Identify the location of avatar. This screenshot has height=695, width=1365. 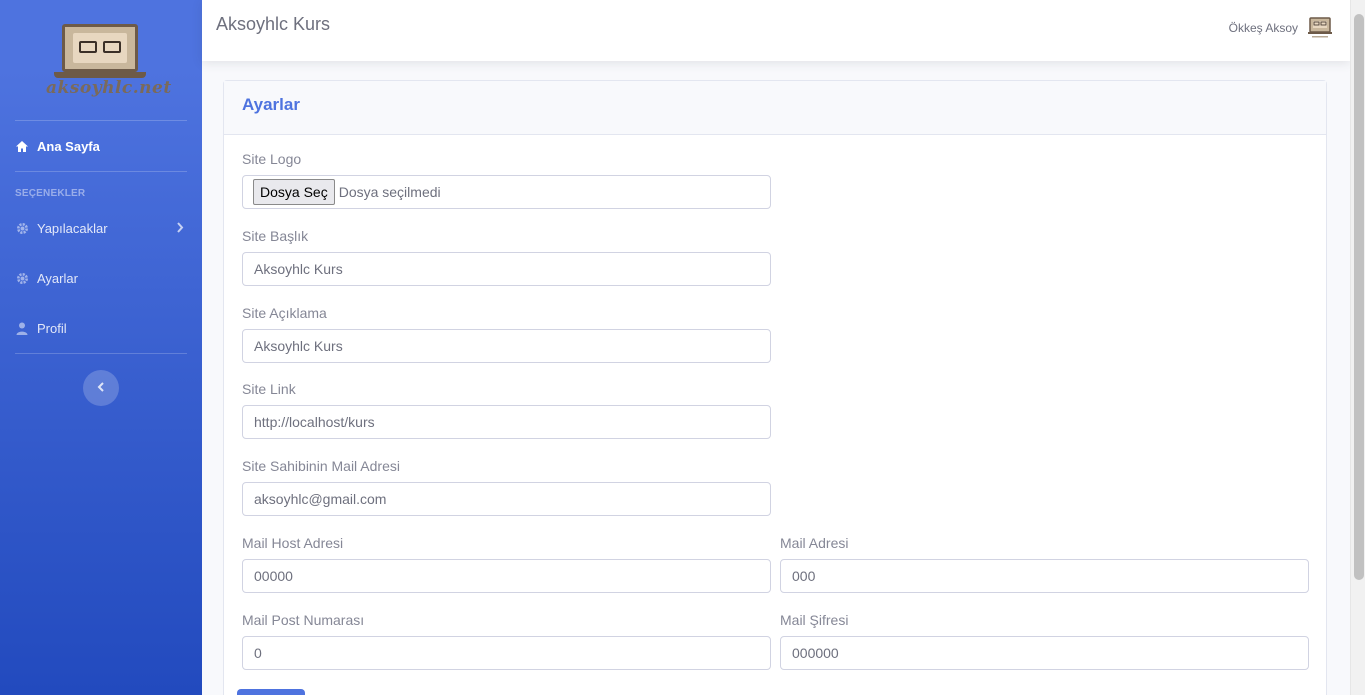
(1320, 28).